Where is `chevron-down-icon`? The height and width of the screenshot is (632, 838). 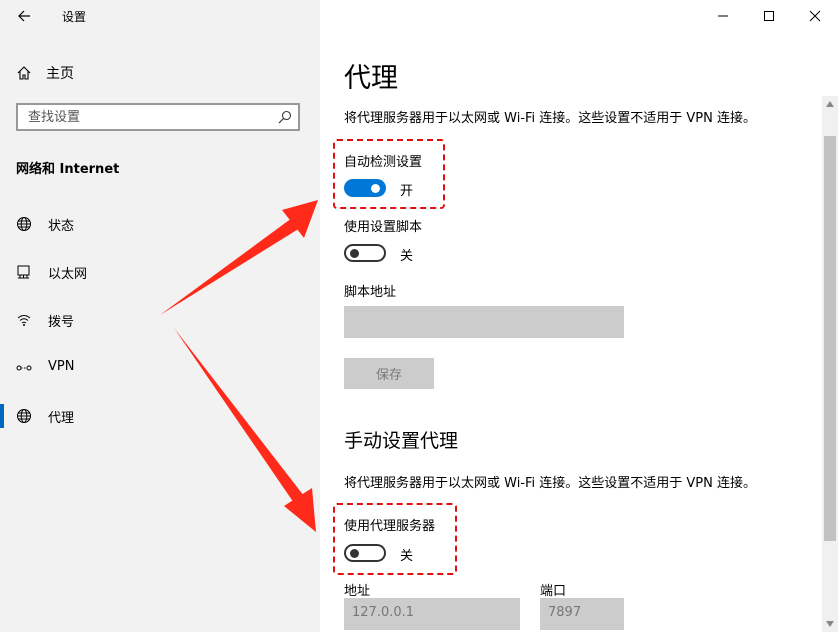
chevron-down-icon is located at coordinates (830, 624).